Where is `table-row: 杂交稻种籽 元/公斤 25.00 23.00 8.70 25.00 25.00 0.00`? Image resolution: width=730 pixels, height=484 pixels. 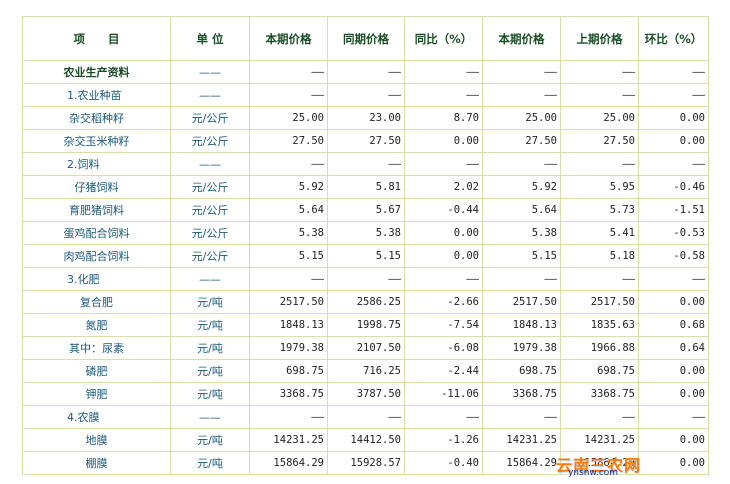 table-row: 杂交稻种籽 元/公斤 25.00 23.00 8.70 25.00 25.00 0.00 is located at coordinates (365, 118).